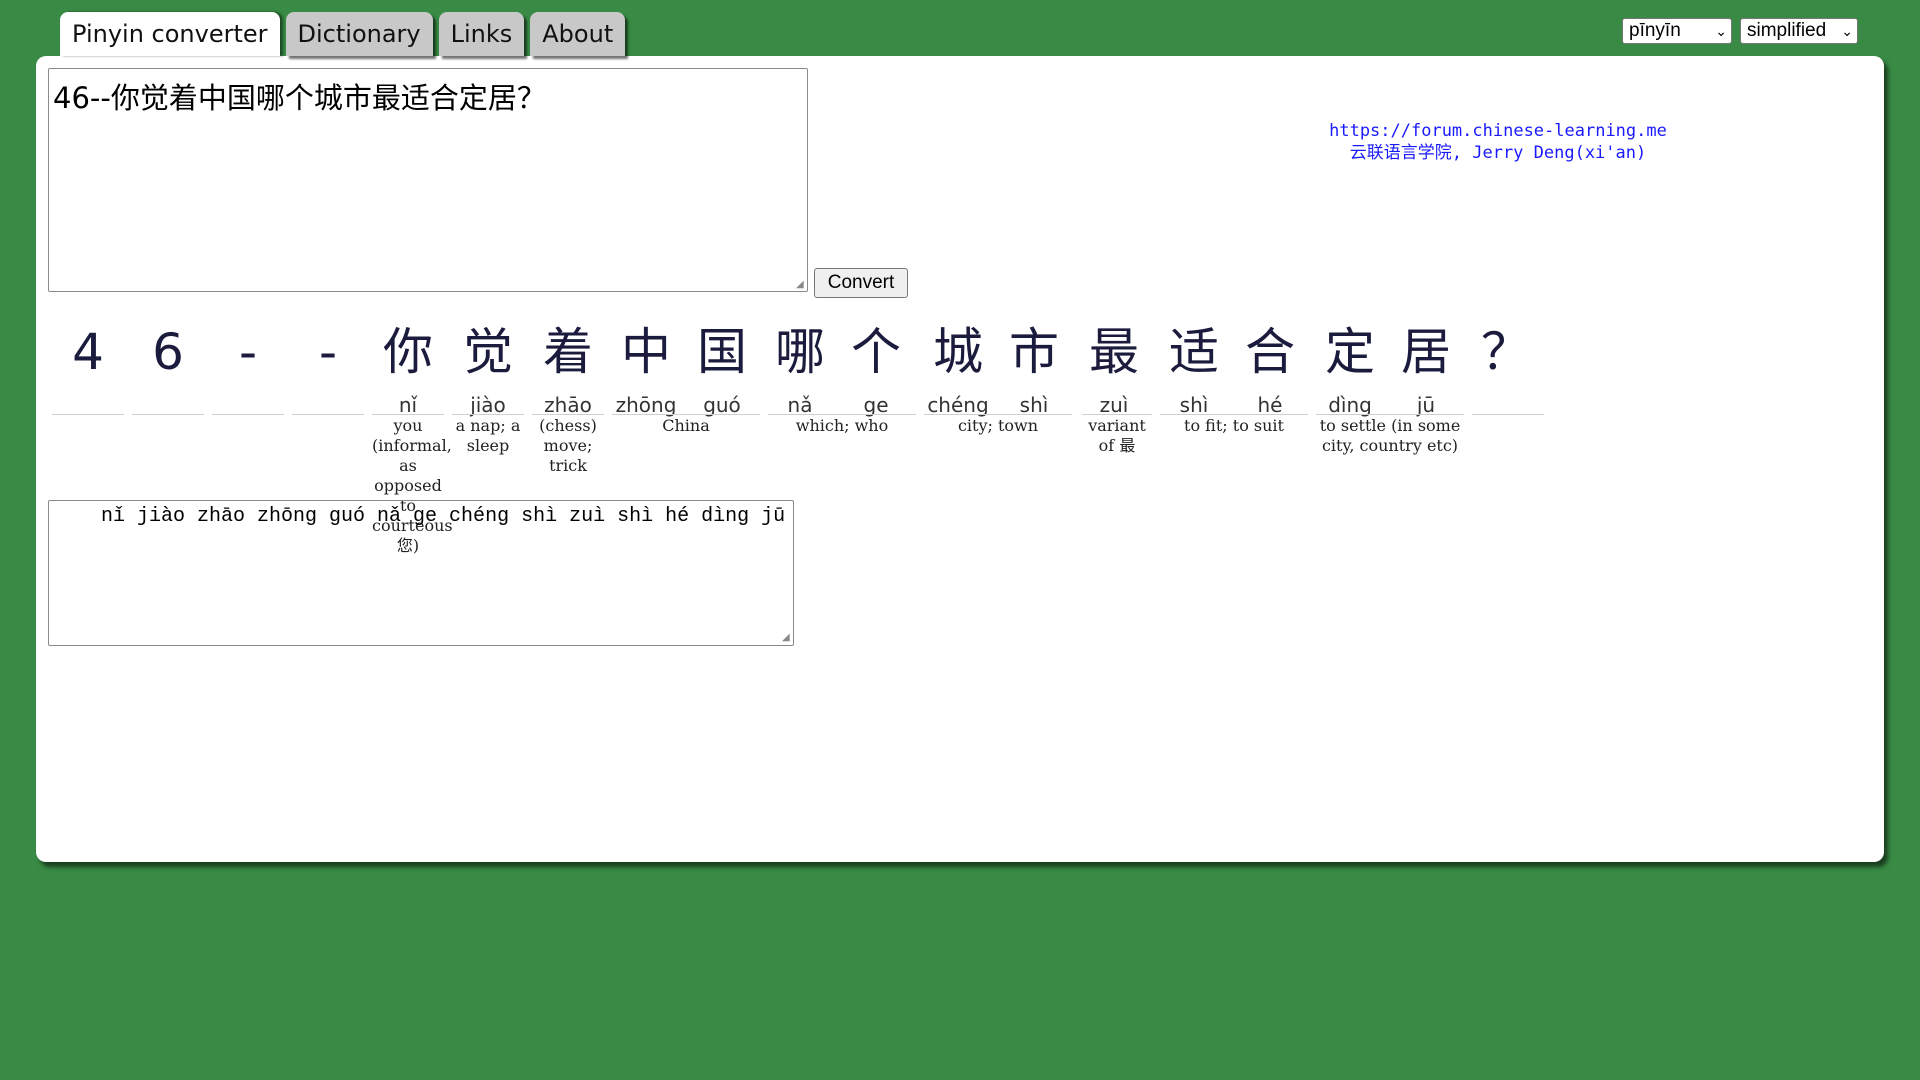  What do you see at coordinates (1655, 30) in the screenshot?
I see `pinyin-mode-value: pīnyīn` at bounding box center [1655, 30].